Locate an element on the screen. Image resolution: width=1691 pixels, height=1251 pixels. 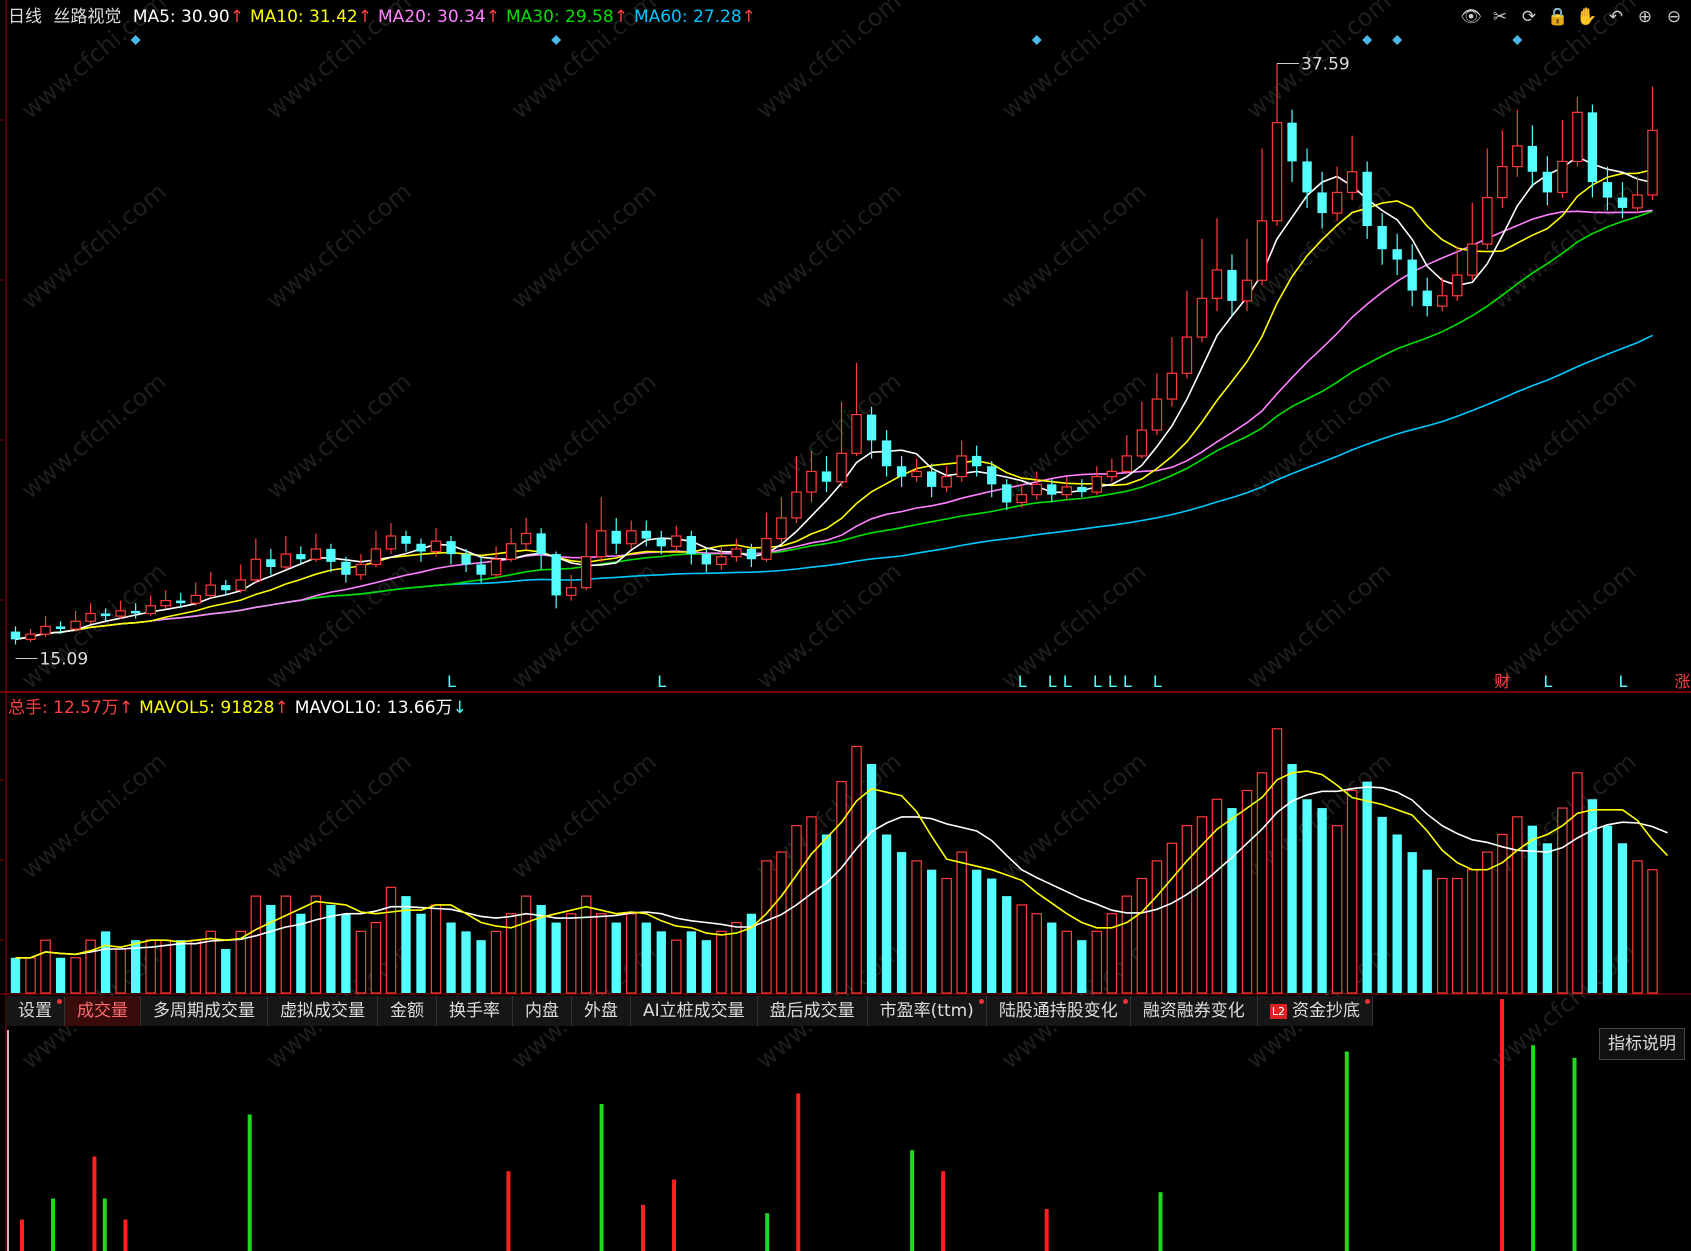
stock-name: 丝路视觉 is located at coordinates (87, 17).